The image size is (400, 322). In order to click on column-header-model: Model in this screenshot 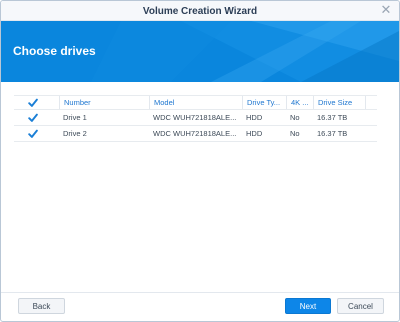, I will do `click(195, 102)`.